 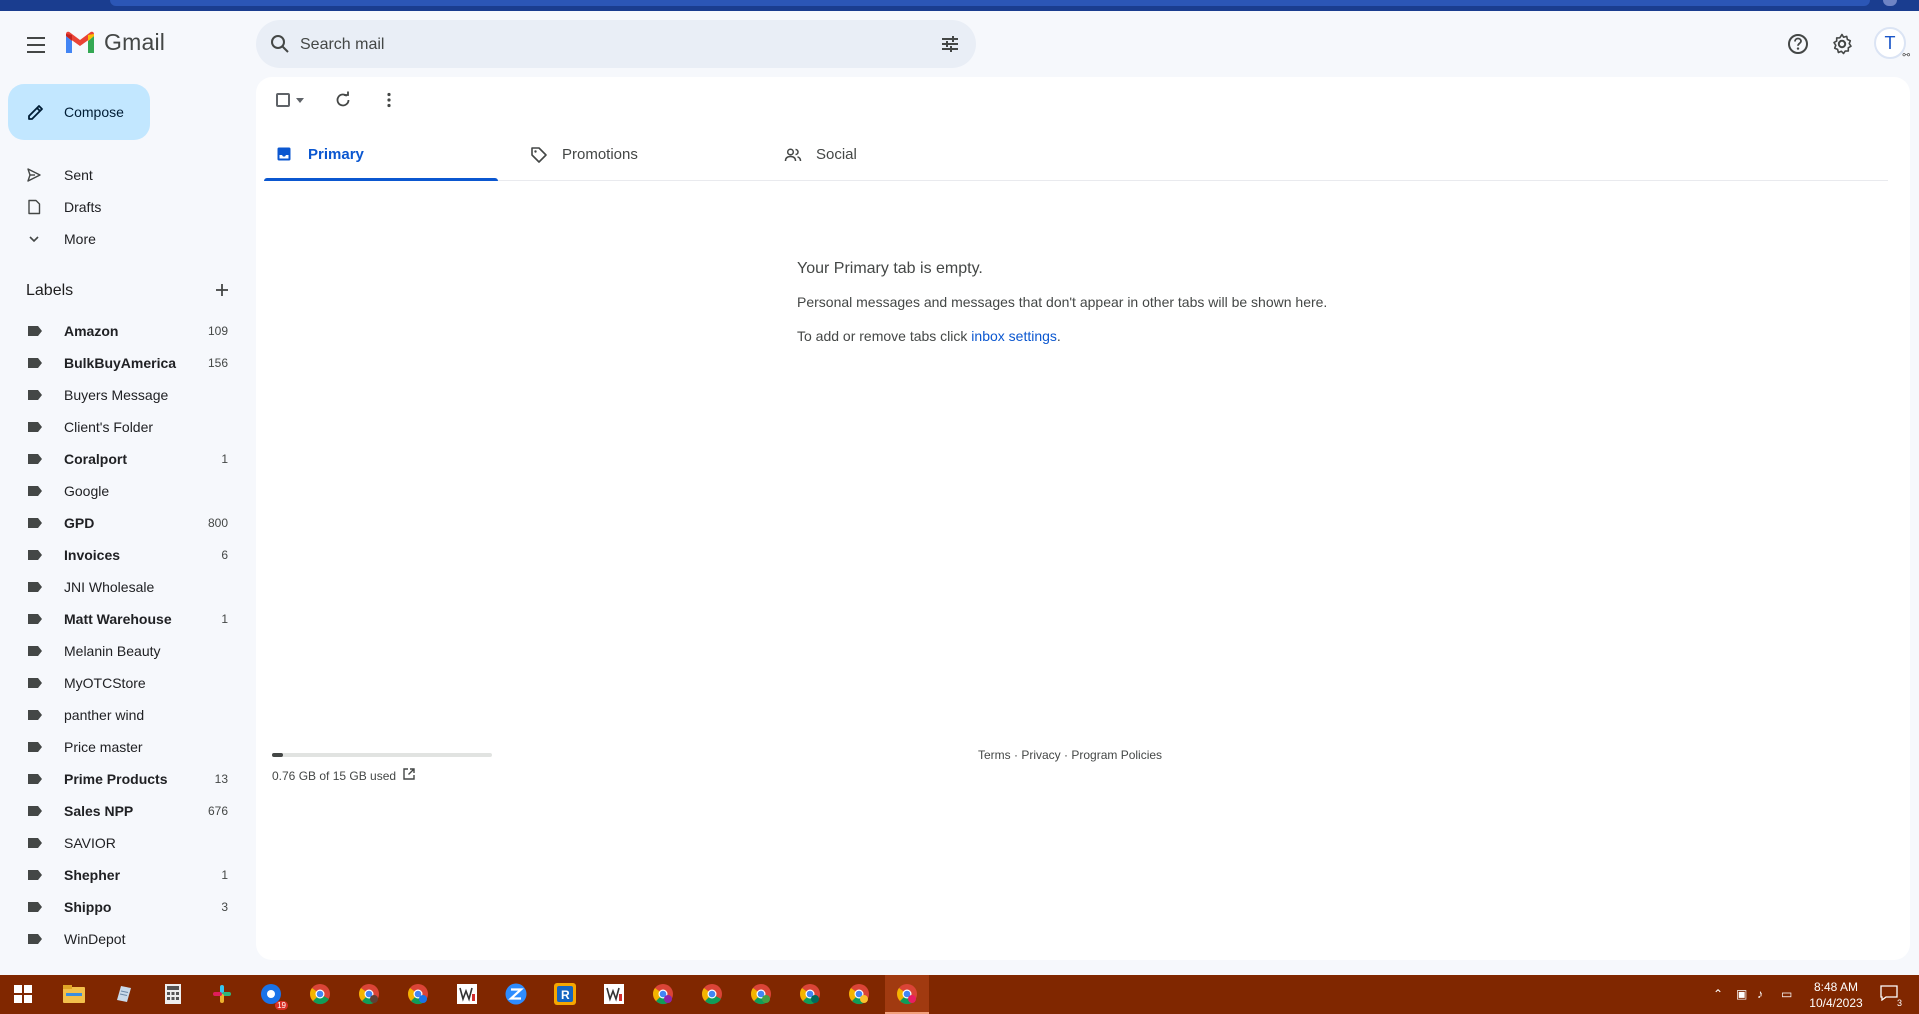 I want to click on sidebar-label-item: Client's Folder, so click(x=120, y=427).